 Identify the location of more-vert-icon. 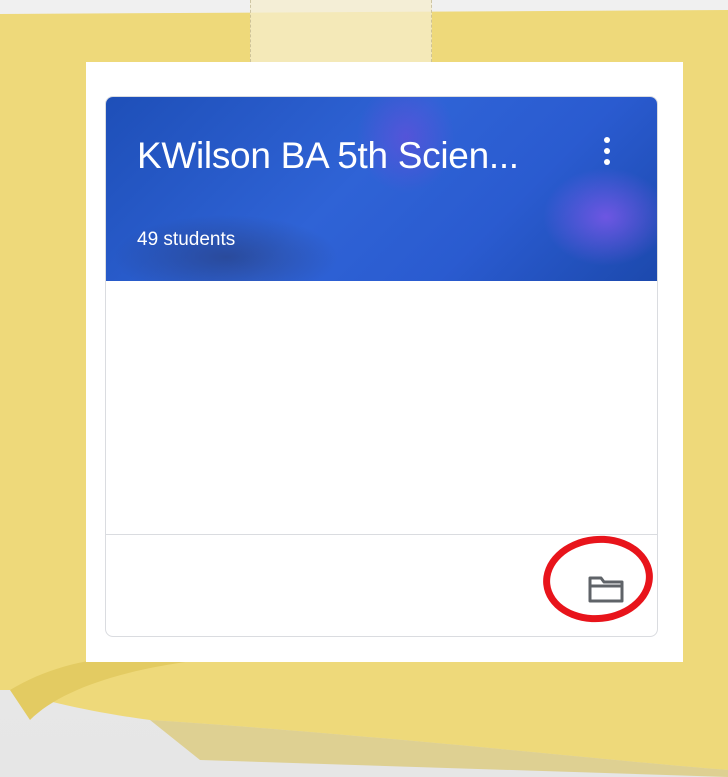
(607, 151).